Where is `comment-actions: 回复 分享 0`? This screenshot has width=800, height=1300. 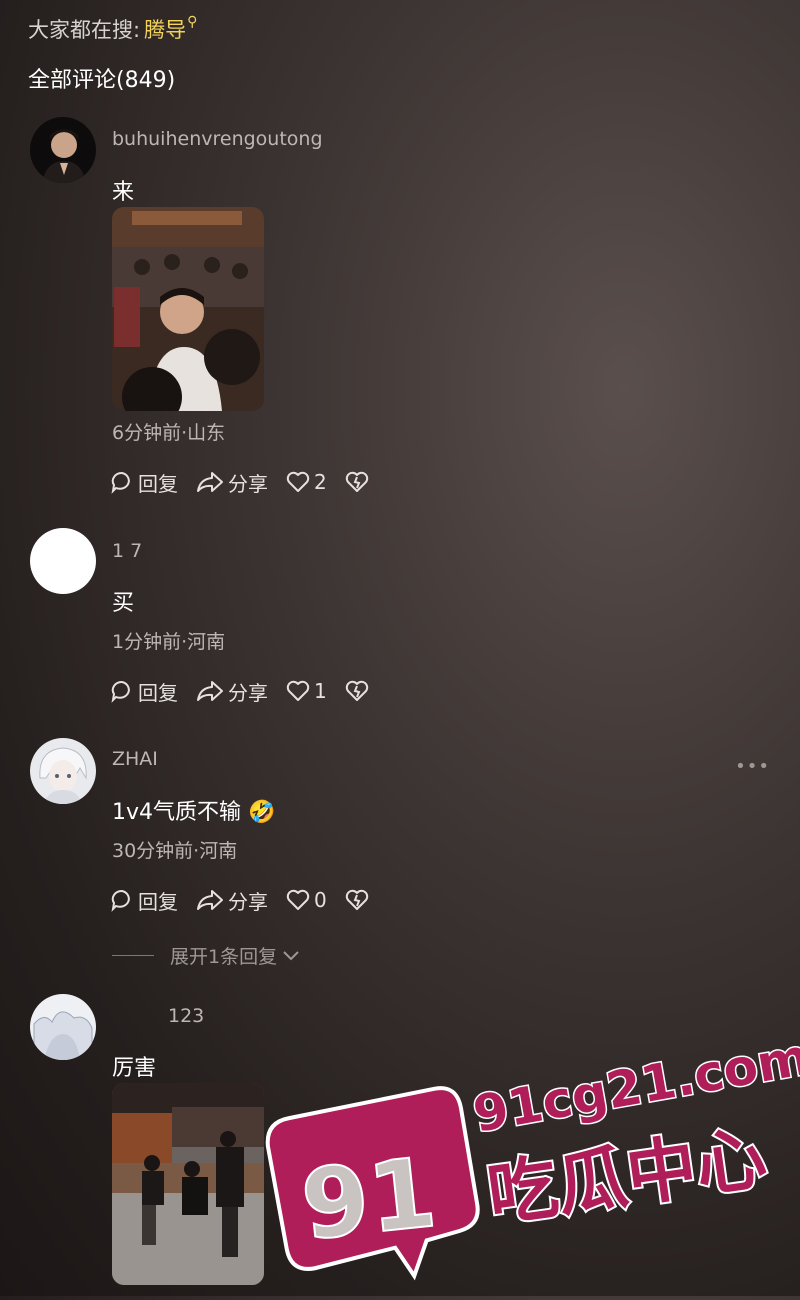 comment-actions: 回复 分享 0 is located at coordinates (250, 900).